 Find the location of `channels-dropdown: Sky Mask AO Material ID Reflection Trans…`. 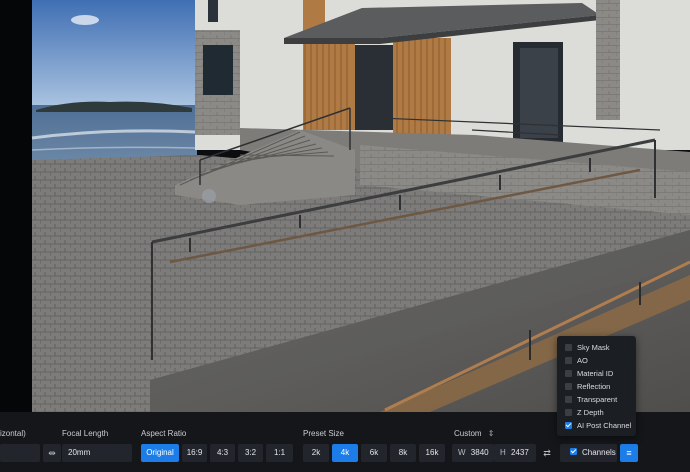

channels-dropdown: Sky Mask AO Material ID Reflection Trans… is located at coordinates (596, 386).